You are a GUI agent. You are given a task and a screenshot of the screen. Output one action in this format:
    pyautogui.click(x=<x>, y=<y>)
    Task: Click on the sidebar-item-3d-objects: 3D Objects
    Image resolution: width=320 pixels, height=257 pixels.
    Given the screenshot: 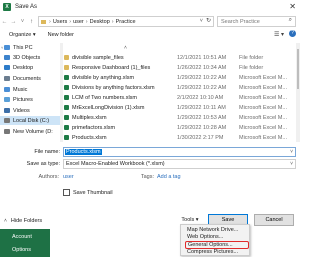 What is the action you would take?
    pyautogui.click(x=31, y=57)
    